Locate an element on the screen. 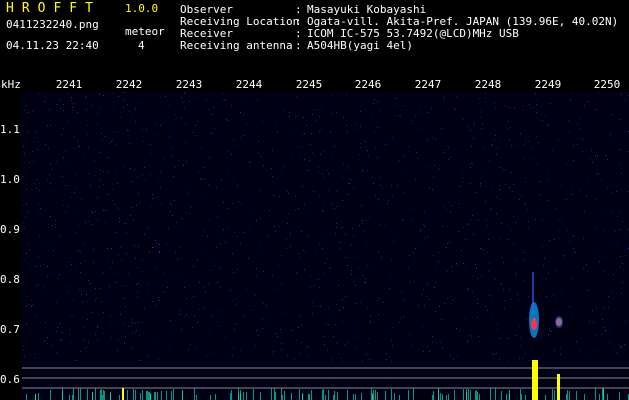 Image resolution: width=629 pixels, height=400 pixels. echo-core is located at coordinates (534, 324).